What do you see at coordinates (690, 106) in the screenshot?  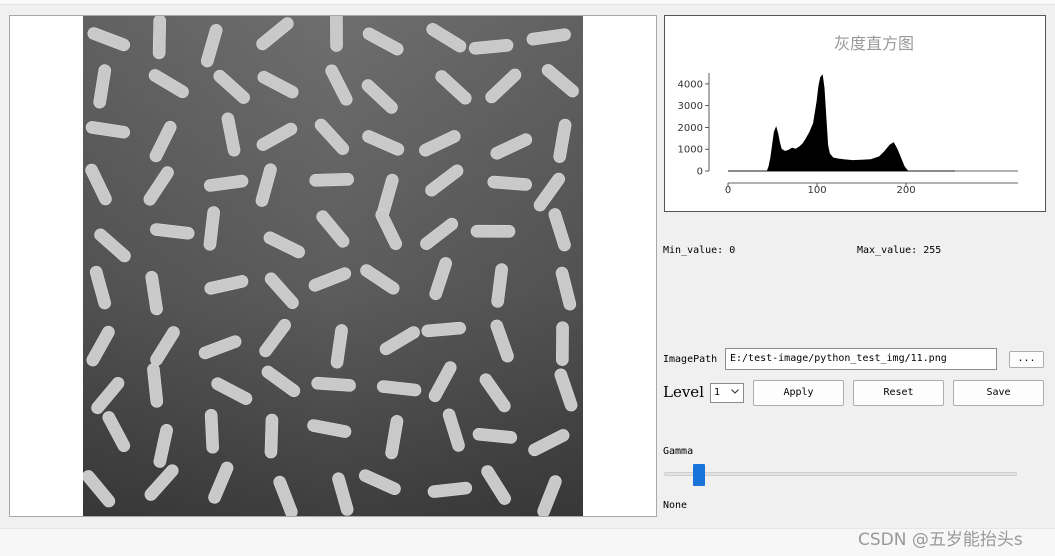 I see `y-tick-label: 3000` at bounding box center [690, 106].